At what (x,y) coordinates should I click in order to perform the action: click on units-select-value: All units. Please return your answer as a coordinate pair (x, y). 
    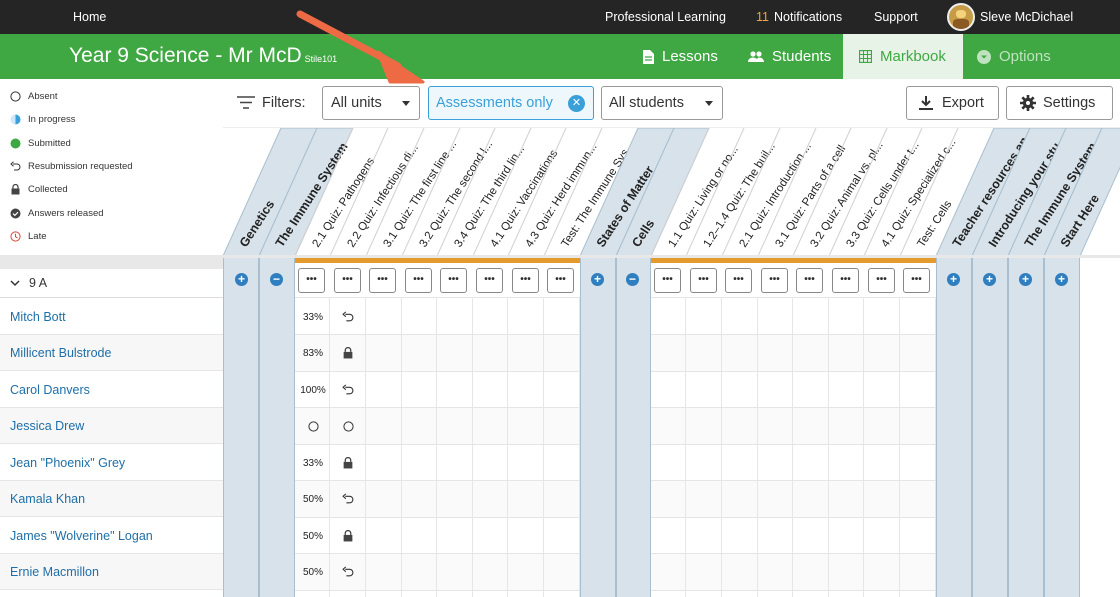
    Looking at the image, I should click on (356, 103).